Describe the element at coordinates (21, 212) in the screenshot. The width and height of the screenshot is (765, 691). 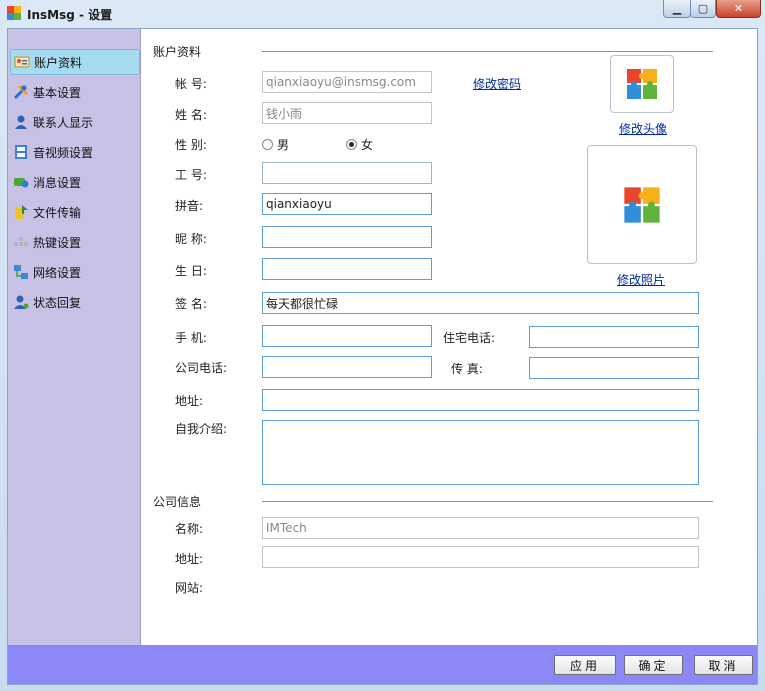
I see `file-transfer-icon` at that location.